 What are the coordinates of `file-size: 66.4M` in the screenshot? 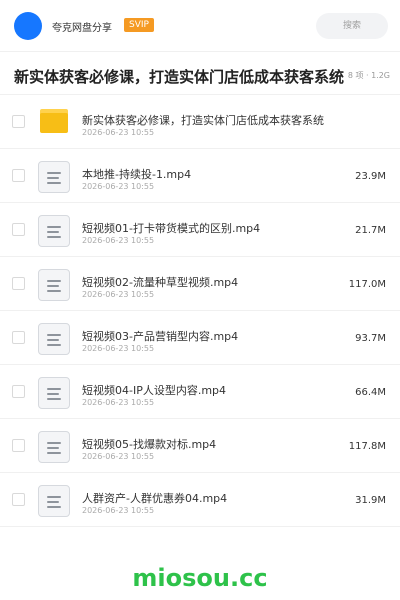 It's located at (370, 392).